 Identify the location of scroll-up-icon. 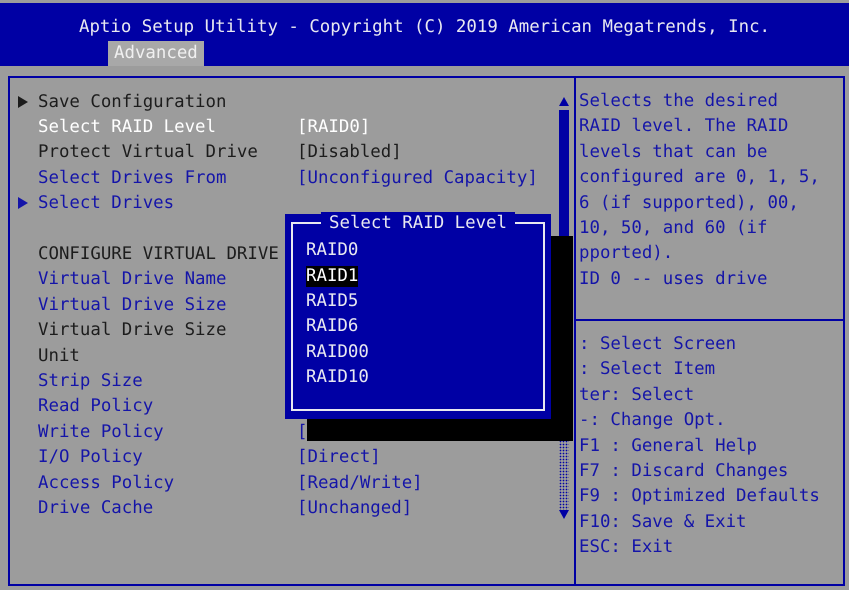
(564, 101).